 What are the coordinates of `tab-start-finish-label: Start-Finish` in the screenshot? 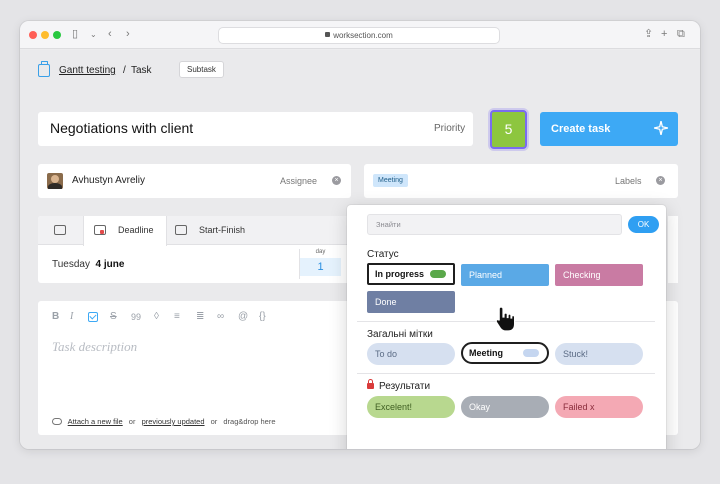 It's located at (222, 230).